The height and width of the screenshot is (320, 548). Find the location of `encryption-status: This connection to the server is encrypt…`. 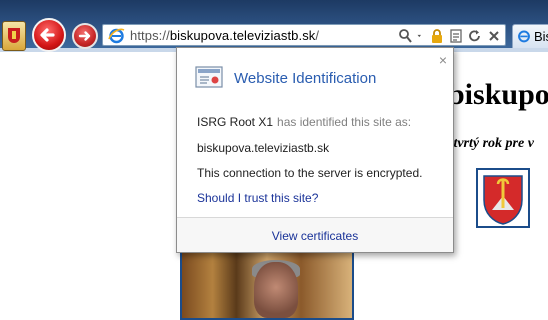

encryption-status: This connection to the server is encrypt… is located at coordinates (310, 173).